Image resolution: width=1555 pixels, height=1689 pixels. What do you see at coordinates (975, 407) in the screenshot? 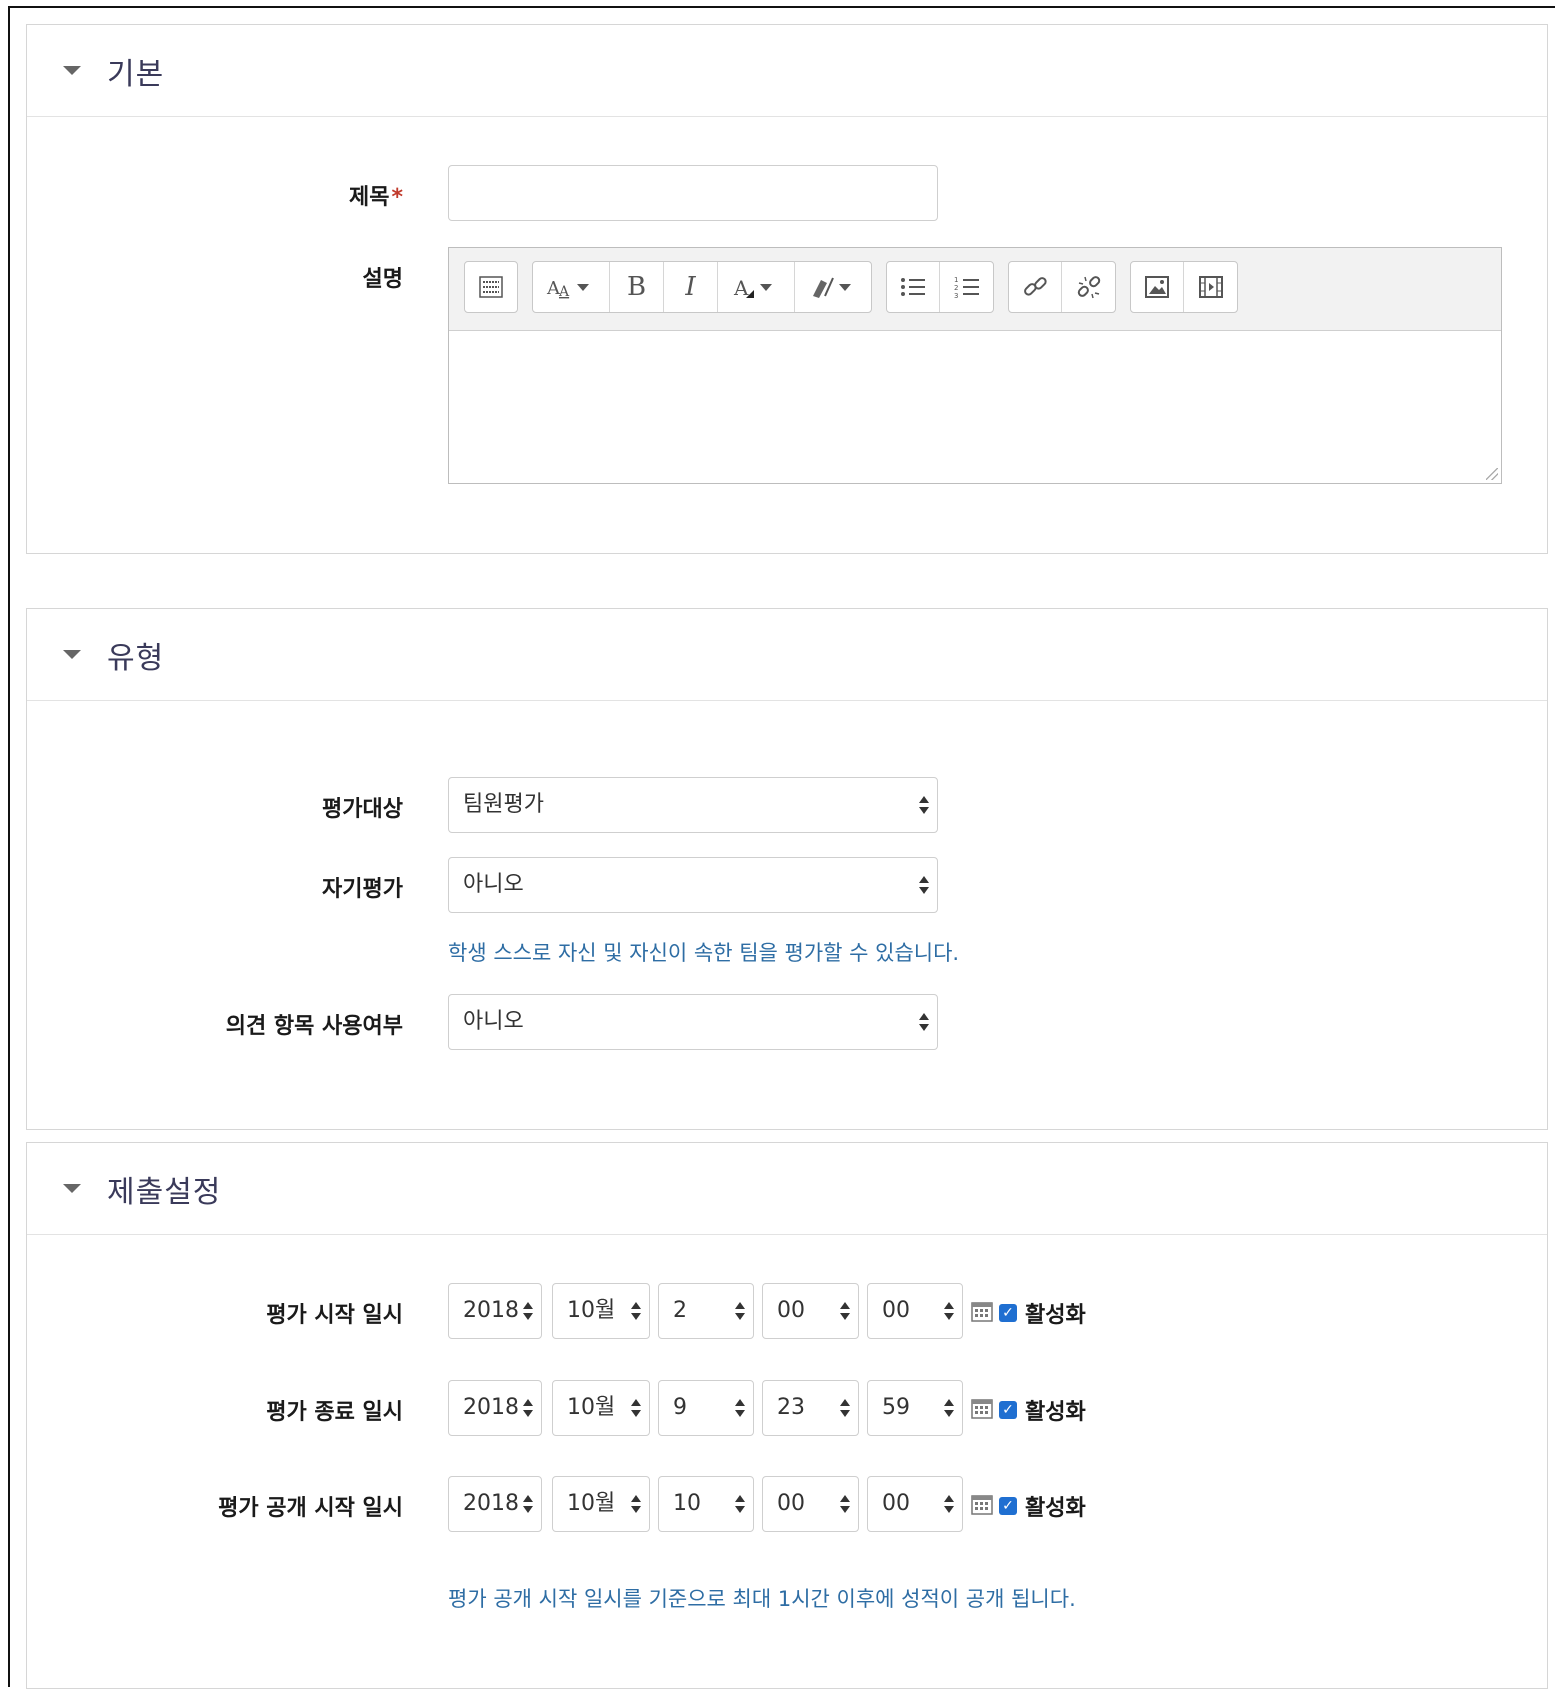
I see `editor-content-area` at bounding box center [975, 407].